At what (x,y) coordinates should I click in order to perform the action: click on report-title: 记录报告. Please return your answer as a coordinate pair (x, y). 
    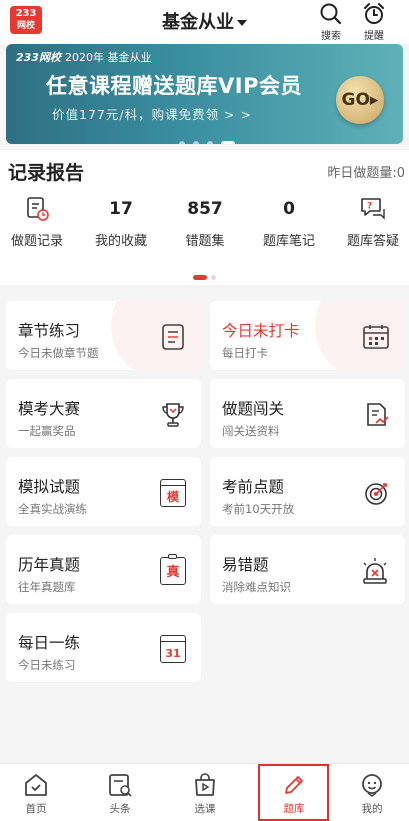
    Looking at the image, I should click on (46, 173).